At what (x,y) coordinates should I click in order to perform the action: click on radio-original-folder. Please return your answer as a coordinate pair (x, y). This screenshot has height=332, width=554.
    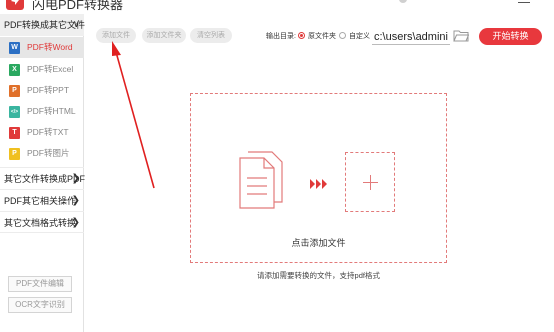
    Looking at the image, I should click on (301, 35).